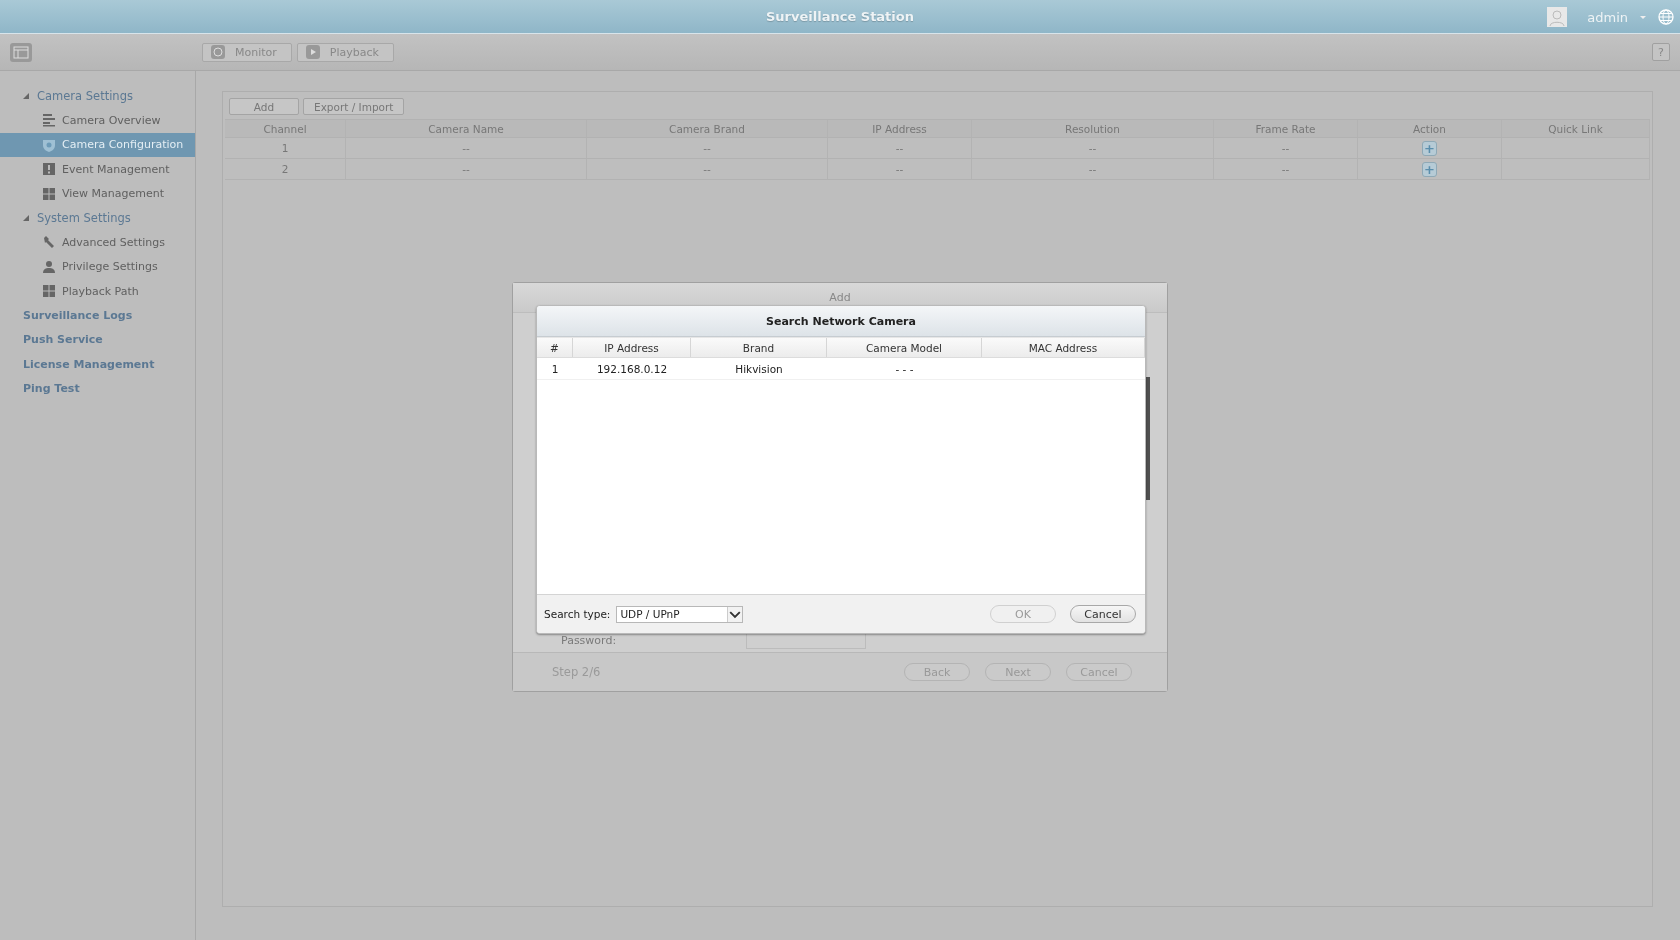 The height and width of the screenshot is (940, 1680). What do you see at coordinates (577, 614) in the screenshot?
I see `field-label: Search type:` at bounding box center [577, 614].